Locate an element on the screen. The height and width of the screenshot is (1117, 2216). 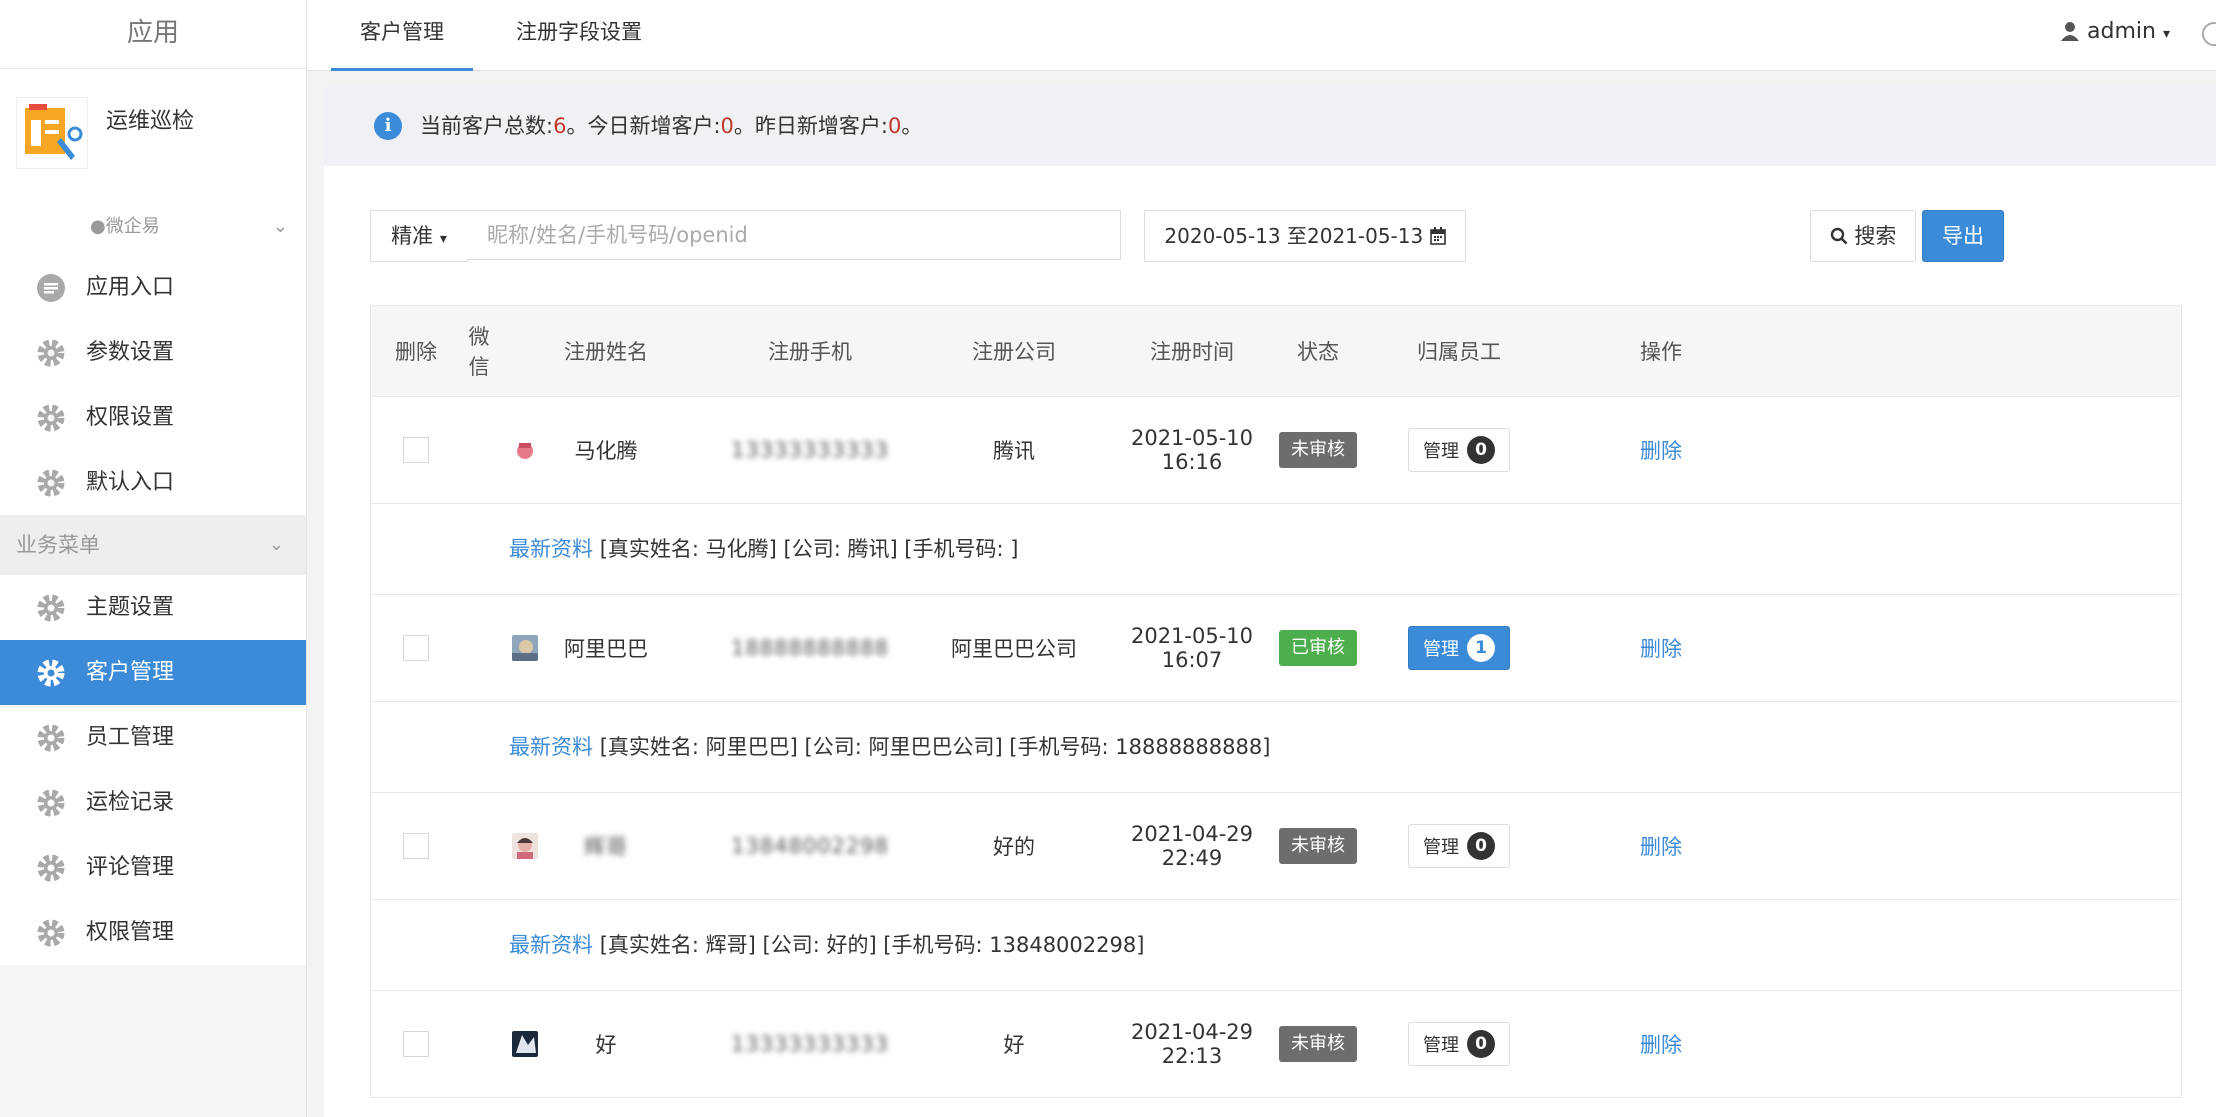
edge-circle-icon is located at coordinates (2209, 34).